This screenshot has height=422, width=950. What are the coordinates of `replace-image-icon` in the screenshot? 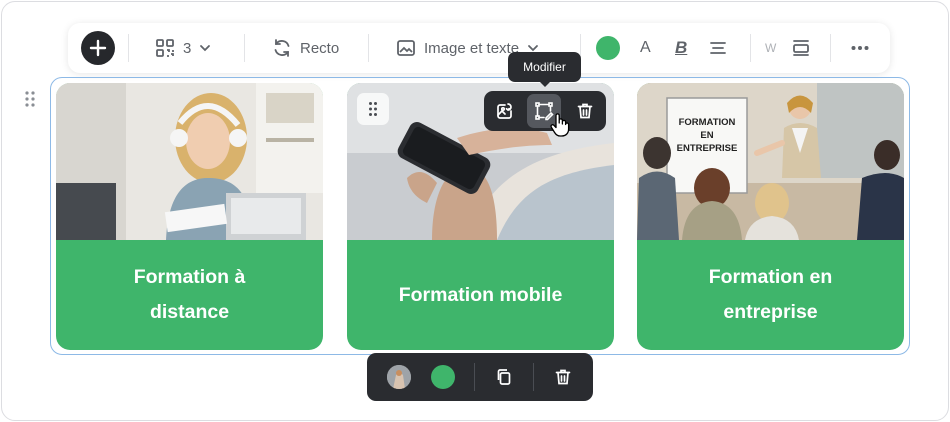 It's located at (504, 111).